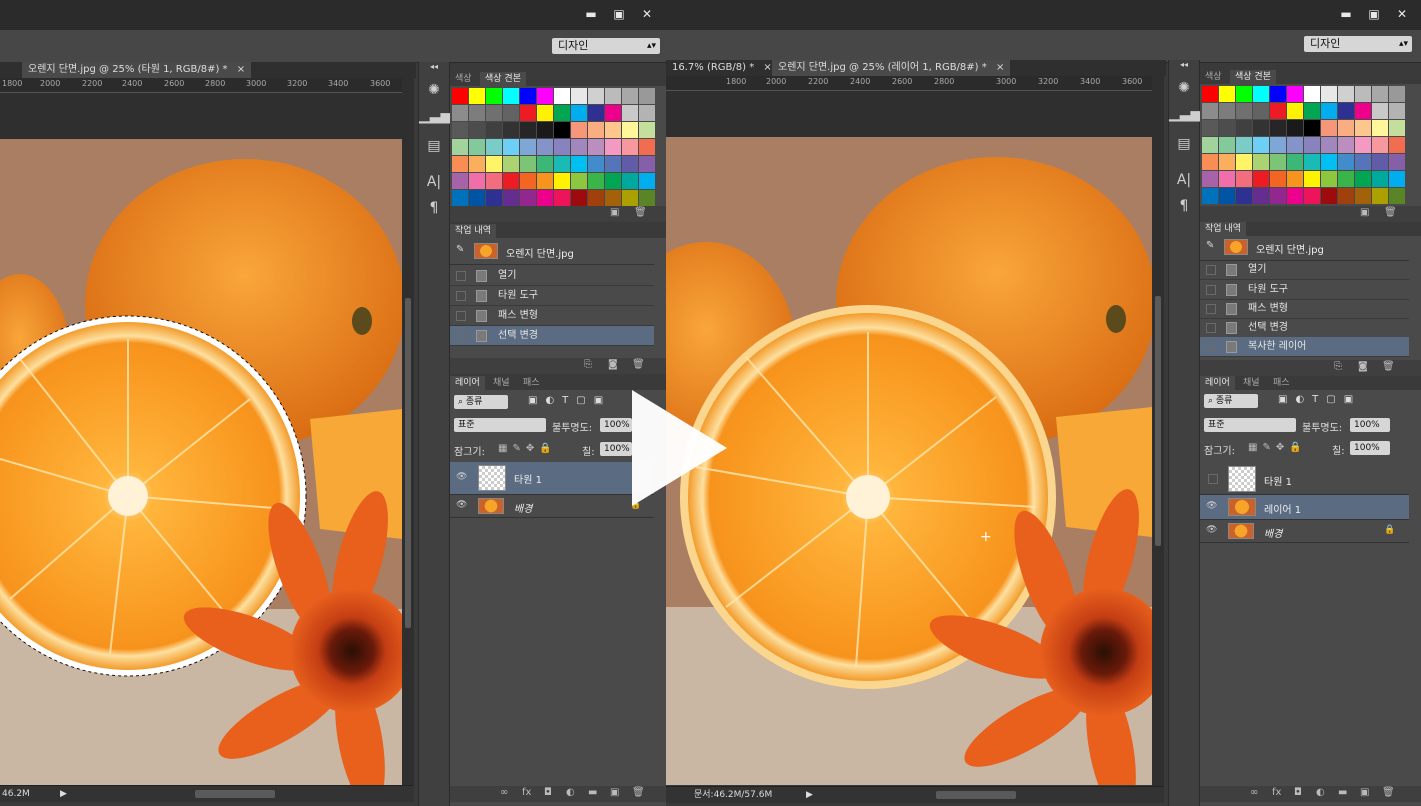 The image size is (1421, 806). What do you see at coordinates (1342, 792) in the screenshot?
I see `folder-icon: ▬` at bounding box center [1342, 792].